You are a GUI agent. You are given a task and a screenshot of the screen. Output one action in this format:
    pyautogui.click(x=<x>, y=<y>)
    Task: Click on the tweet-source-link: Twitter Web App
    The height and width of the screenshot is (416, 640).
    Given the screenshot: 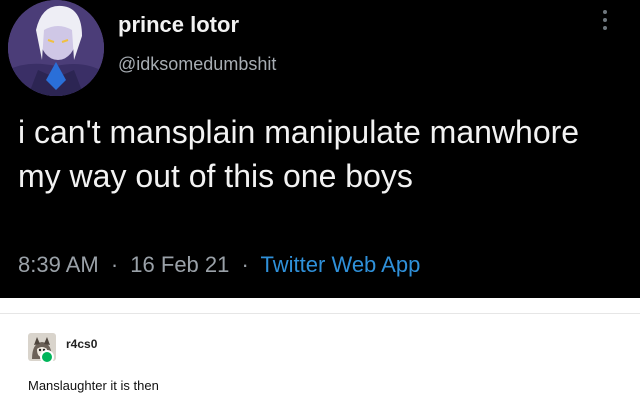 What is the action you would take?
    pyautogui.click(x=341, y=264)
    